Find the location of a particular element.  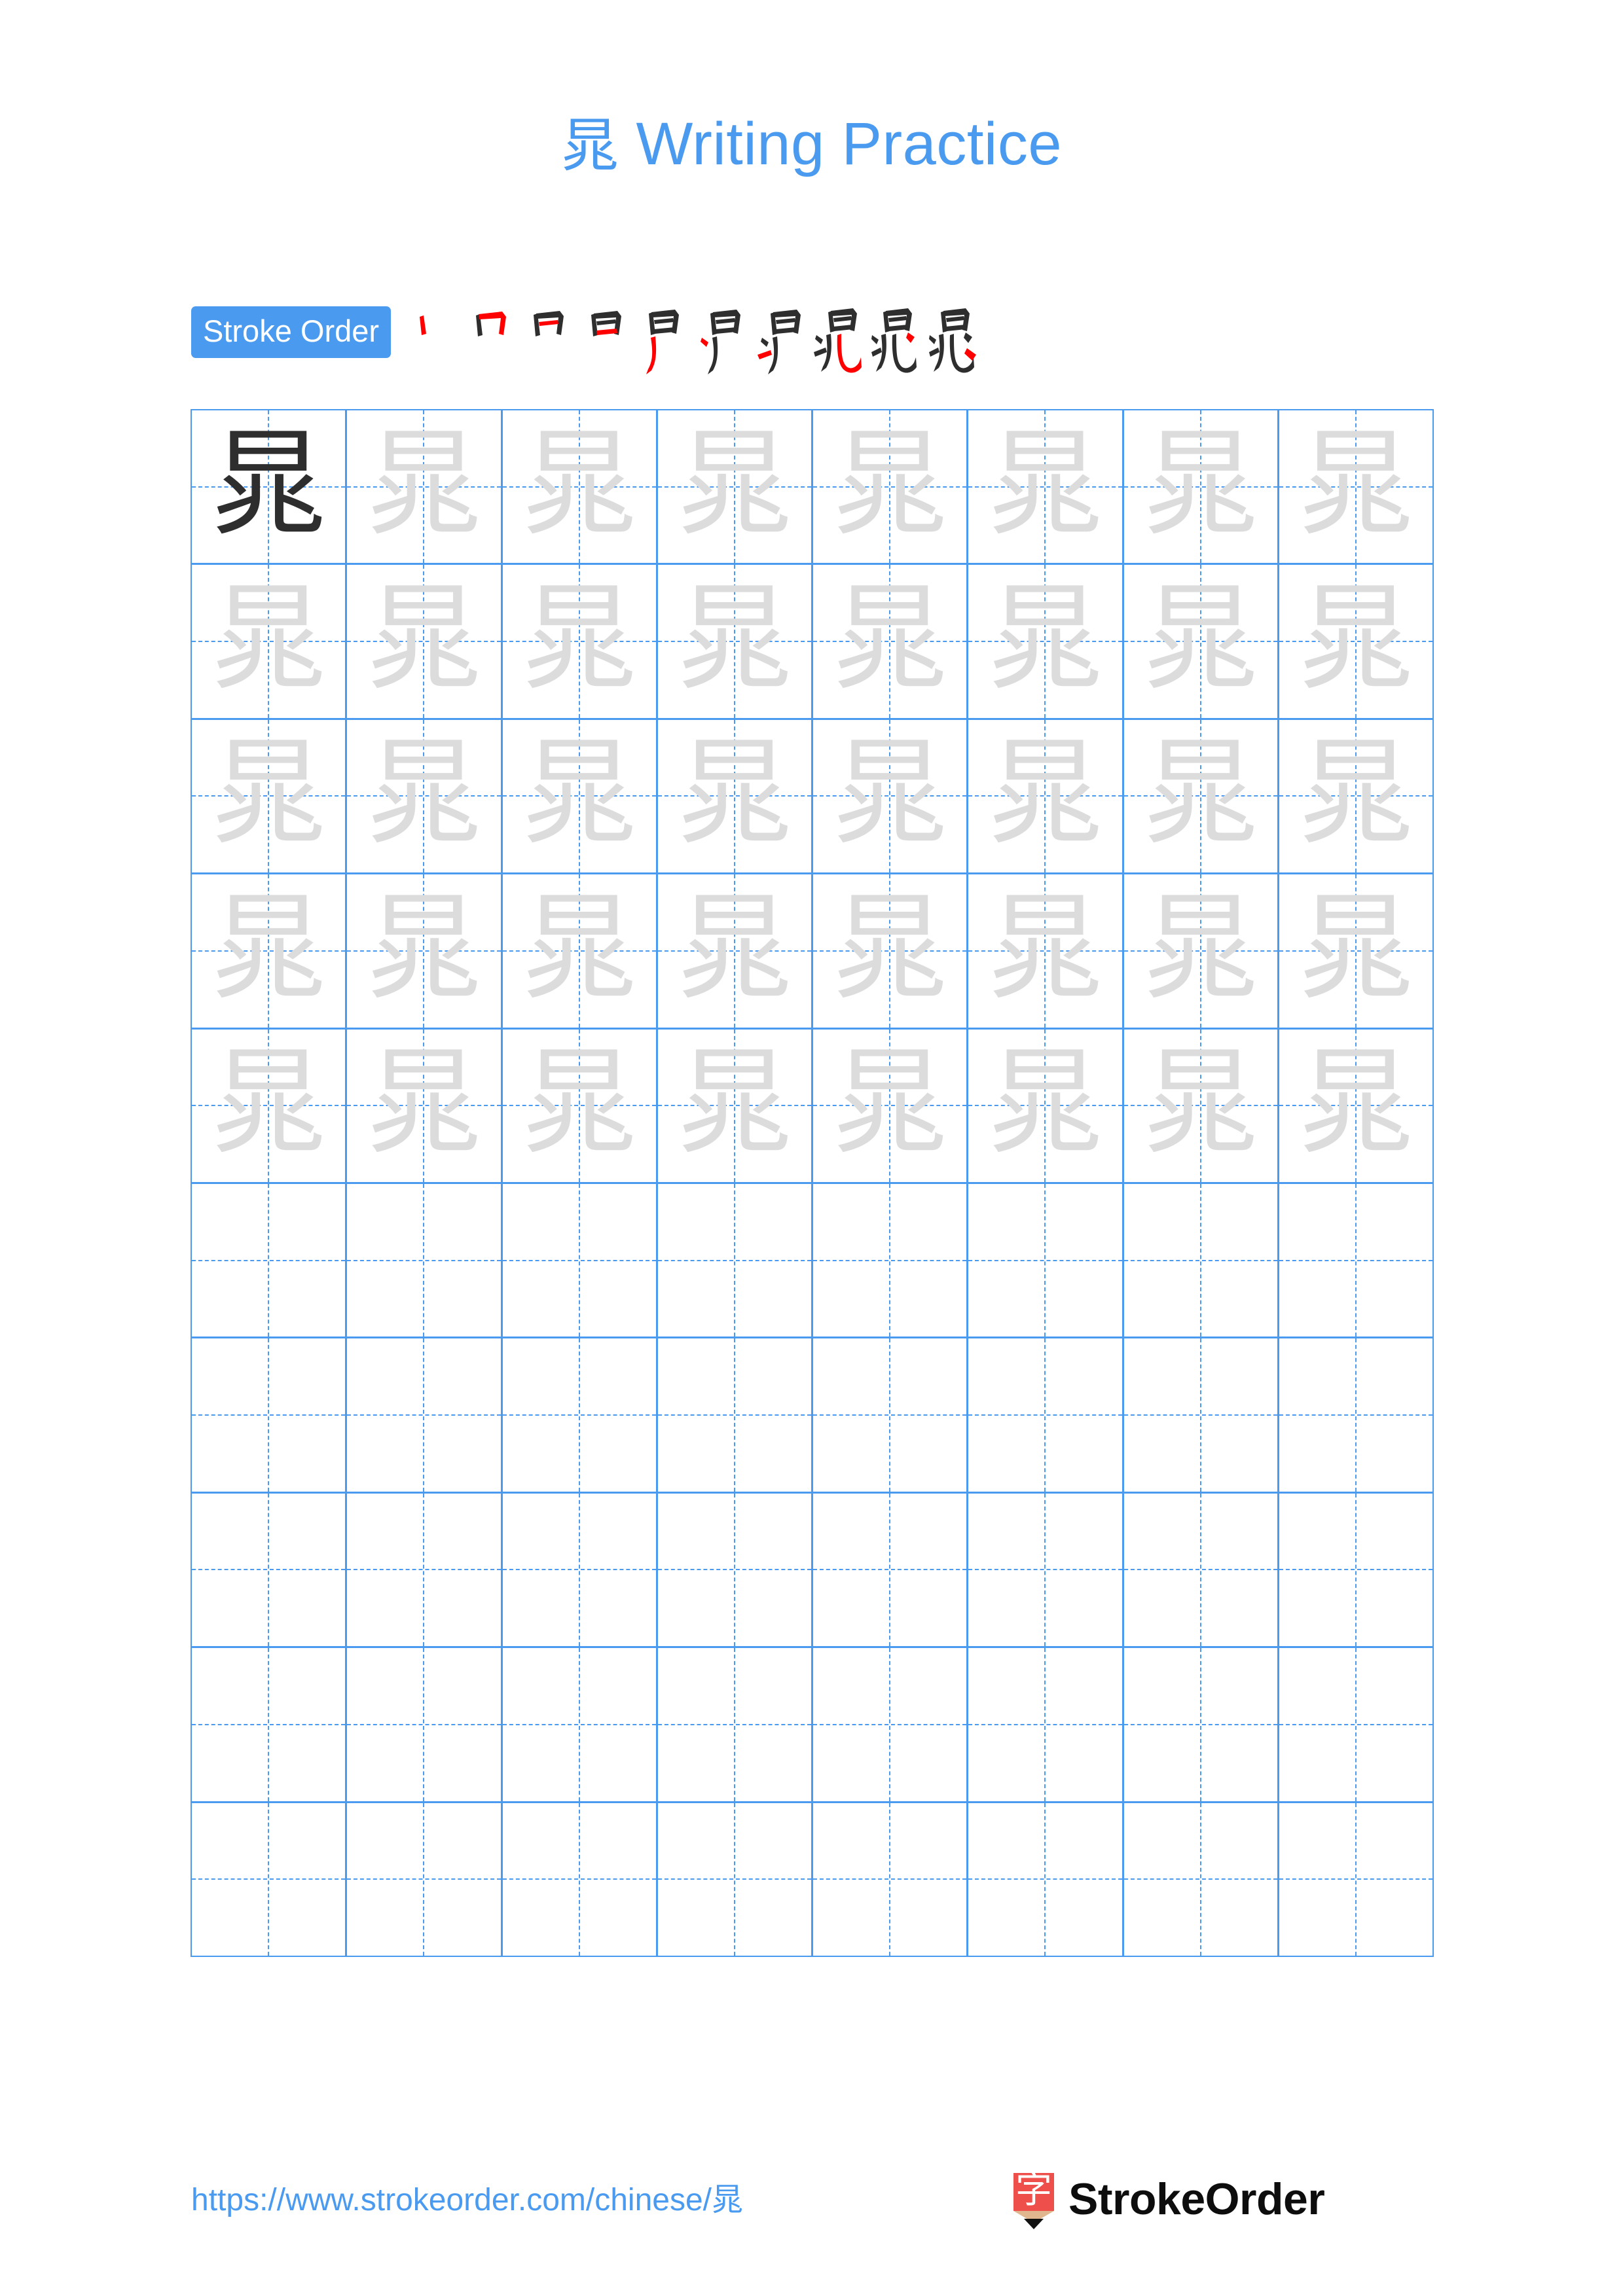

footer-url: https://www.strokeorder.com/chinese/晁 is located at coordinates (467, 2200).